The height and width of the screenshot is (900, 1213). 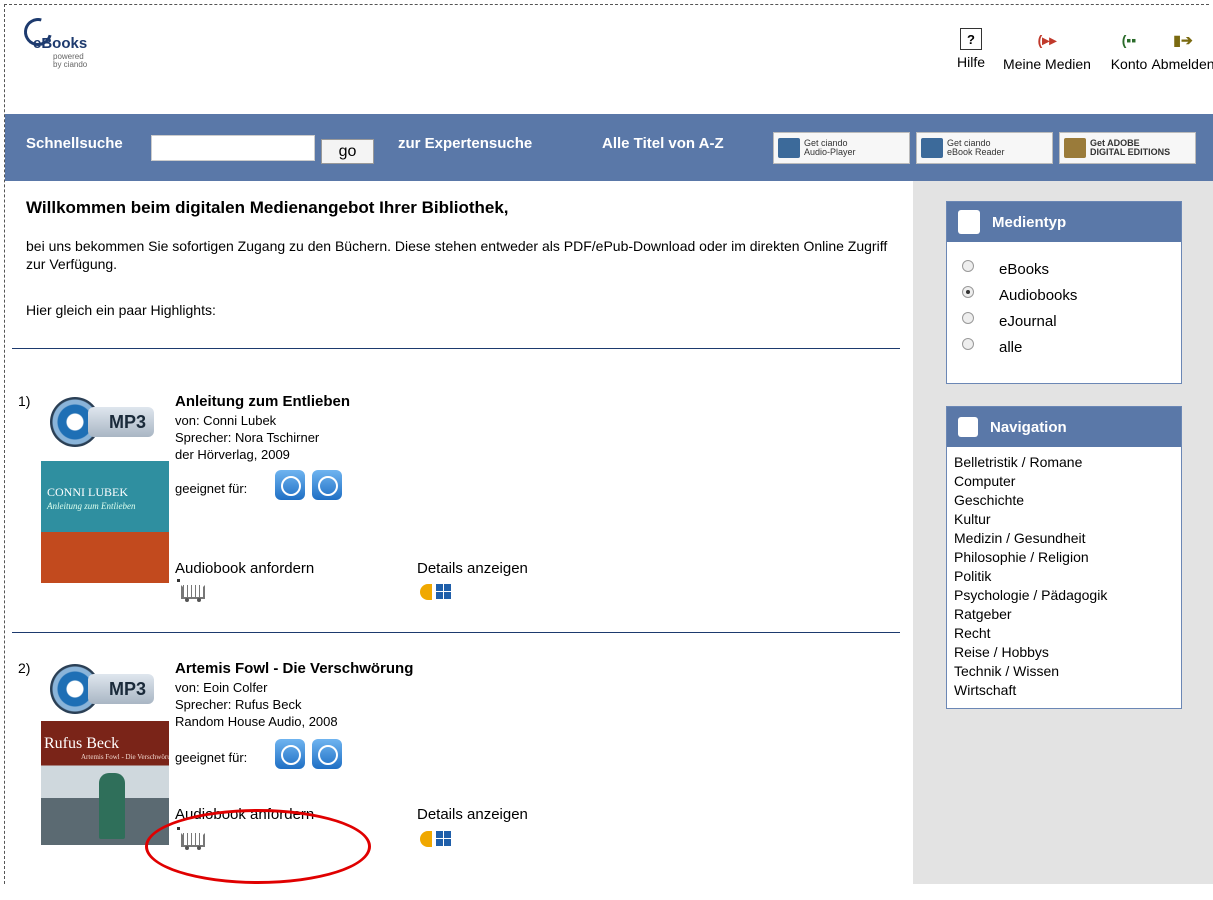 What do you see at coordinates (1047, 64) in the screenshot?
I see `my-media-label: Meine Medien` at bounding box center [1047, 64].